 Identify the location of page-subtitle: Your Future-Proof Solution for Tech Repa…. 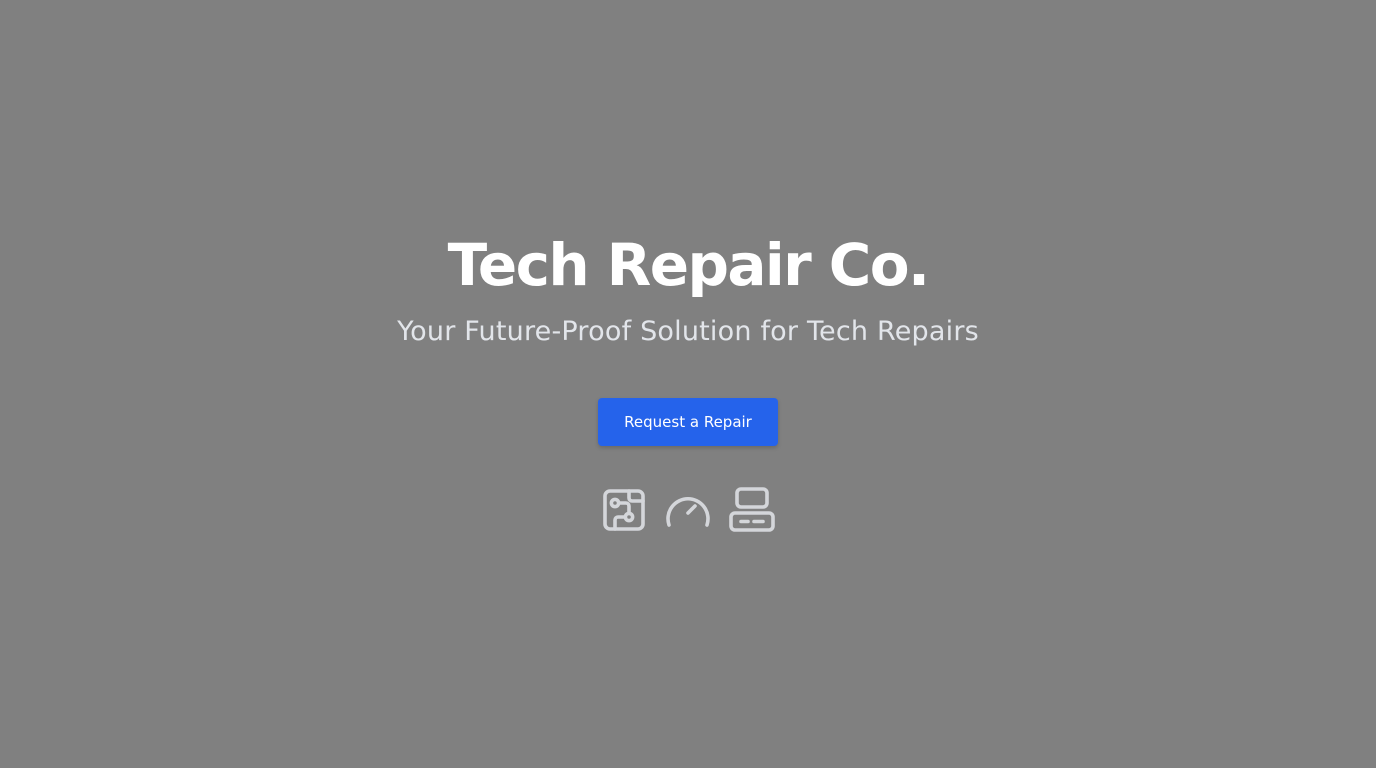
(688, 331).